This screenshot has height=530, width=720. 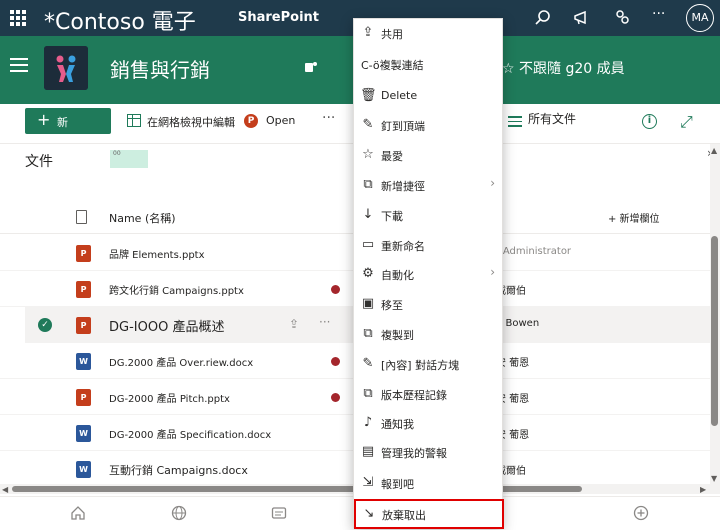 What do you see at coordinates (403, 126) in the screenshot?
I see `menu-item-label: 釘到頂端` at bounding box center [403, 126].